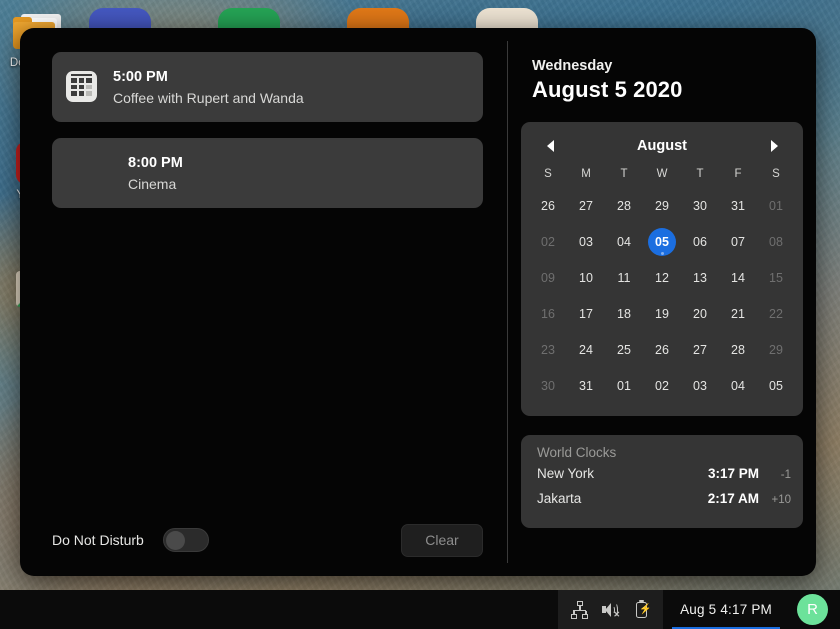 The height and width of the screenshot is (629, 840). What do you see at coordinates (726, 609) in the screenshot?
I see `taskbar-clock-button: Aug 5 4:17 PM` at bounding box center [726, 609].